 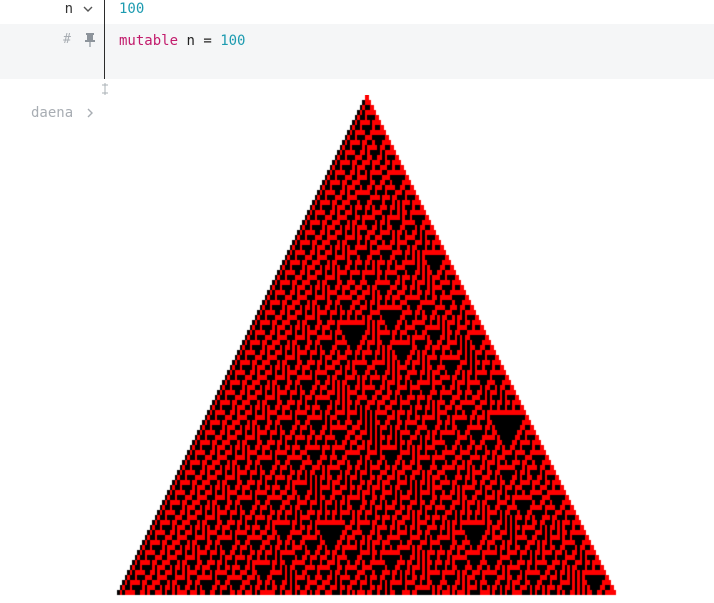 I want to click on pin-icon, so click(x=90, y=40).